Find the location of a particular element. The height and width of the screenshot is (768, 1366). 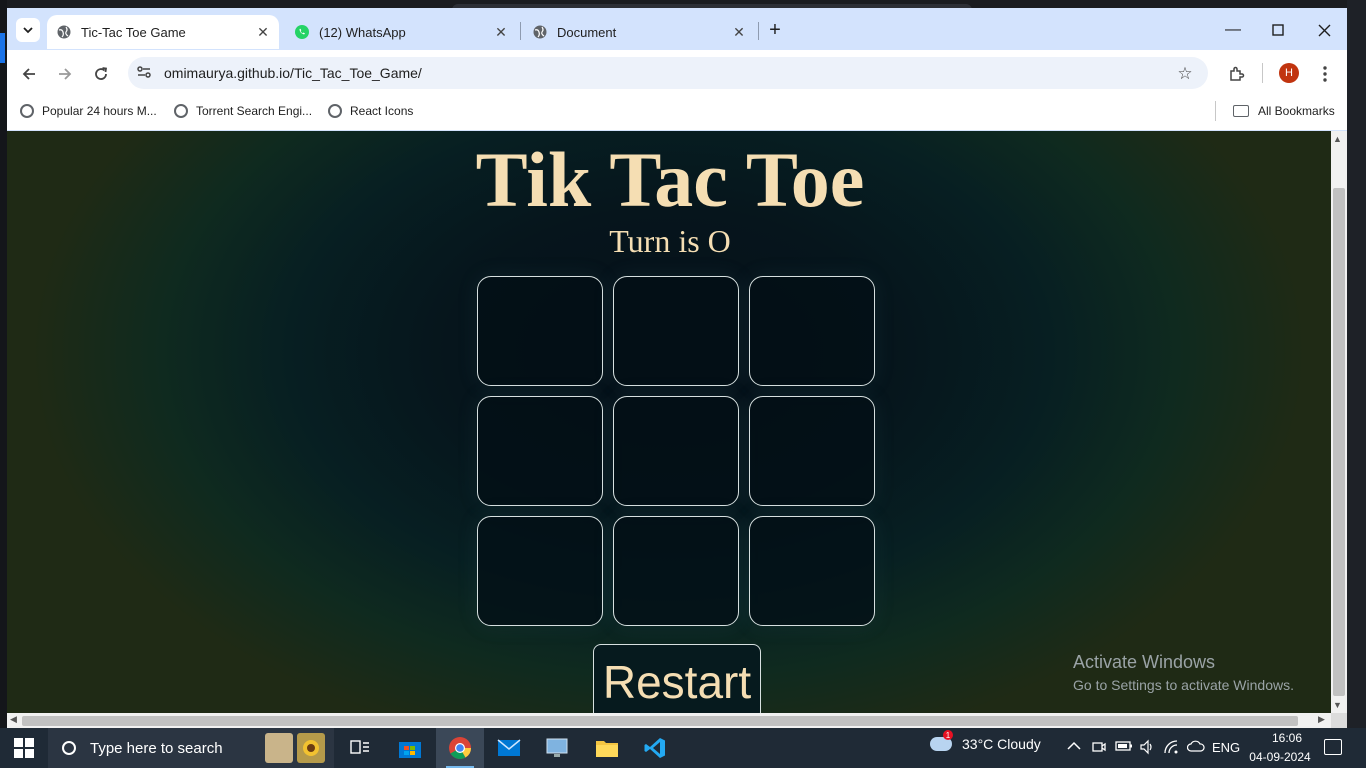

weather-text: 33°C Cloudy is located at coordinates (1001, 744).